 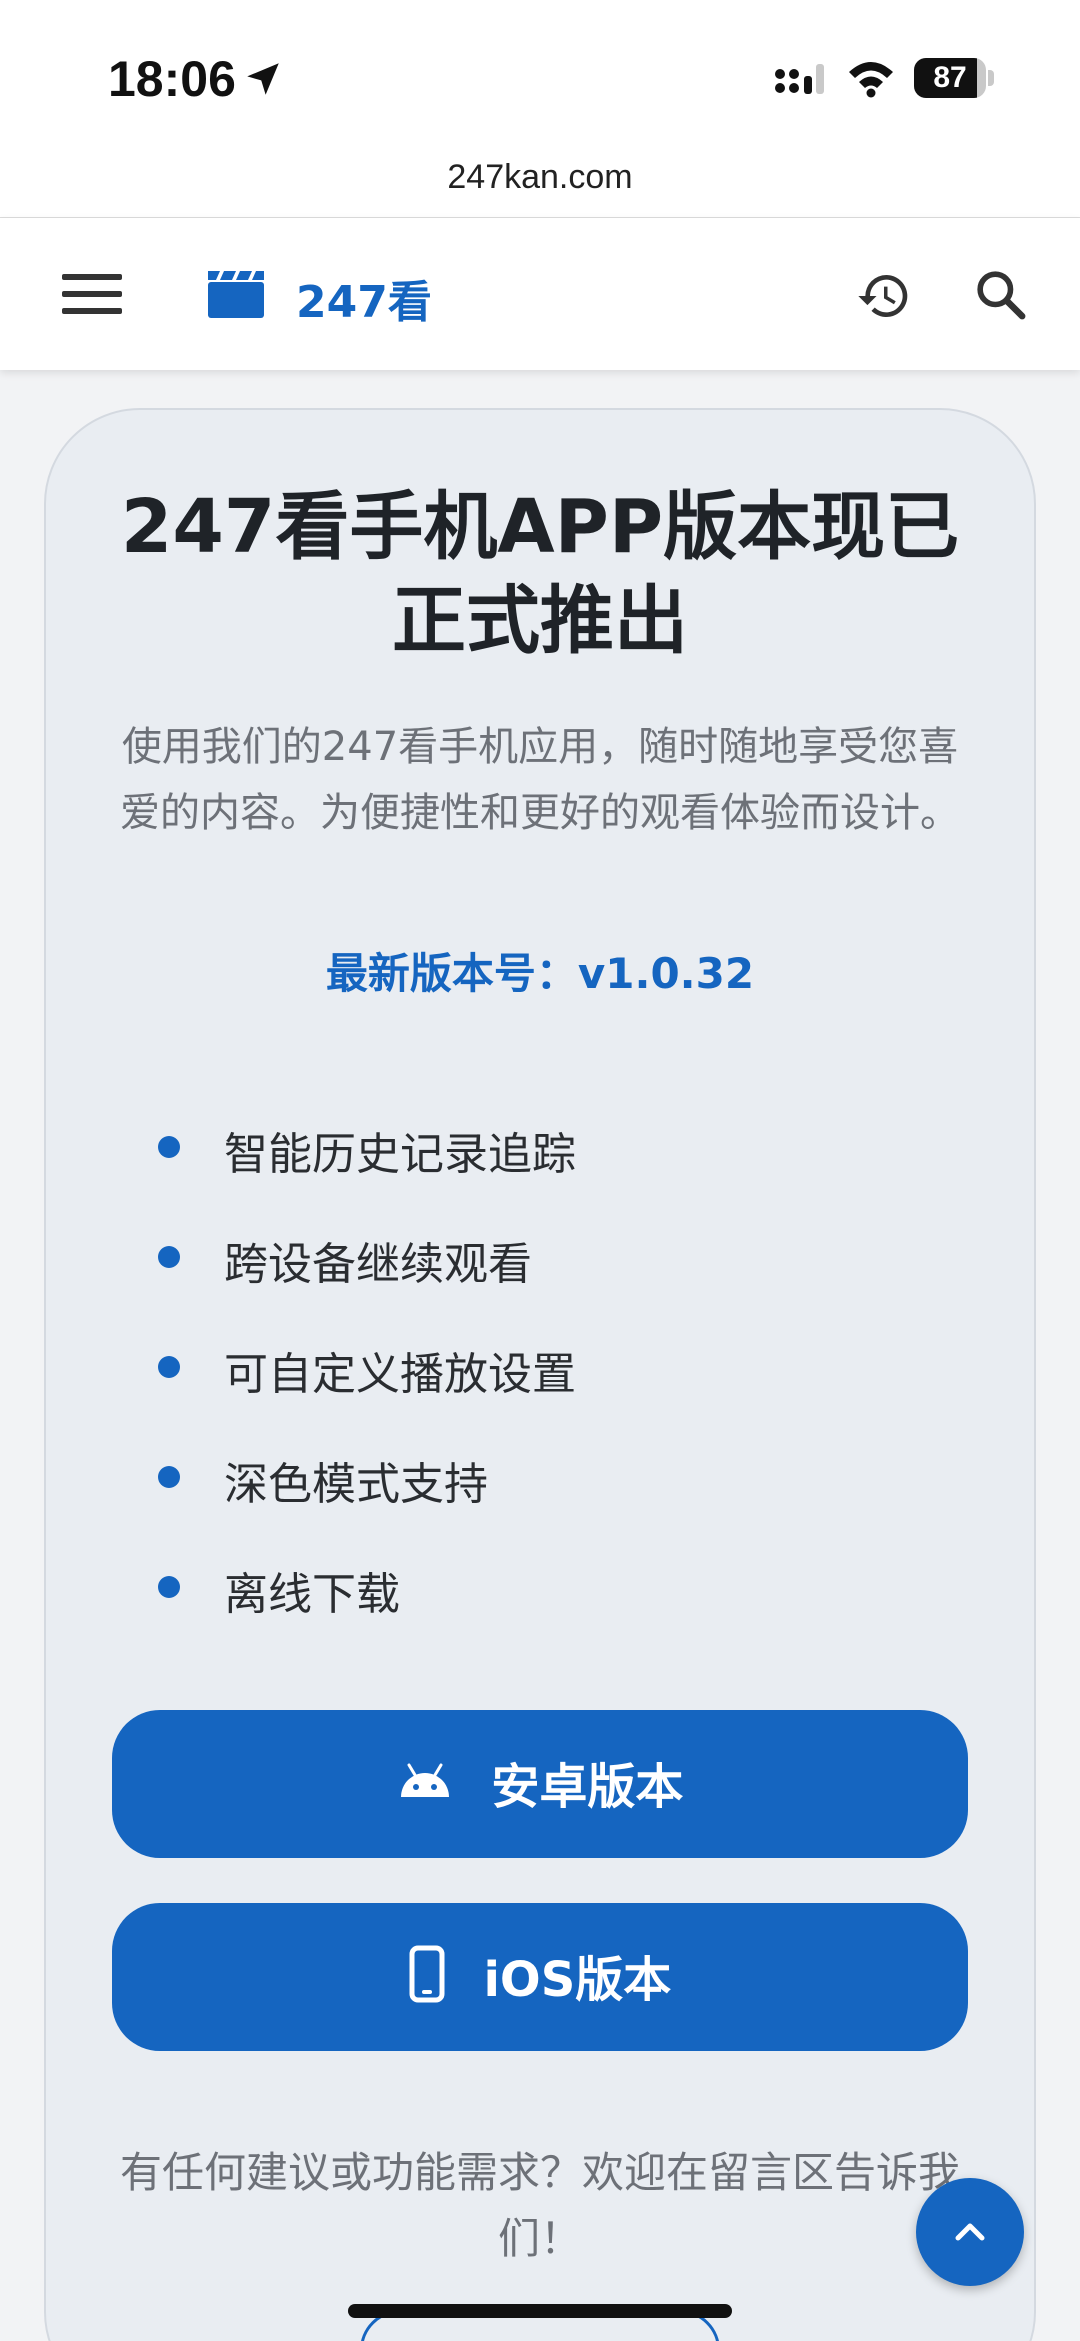 What do you see at coordinates (540, 973) in the screenshot?
I see `latest-version: 最新版本号：v1.0.32` at bounding box center [540, 973].